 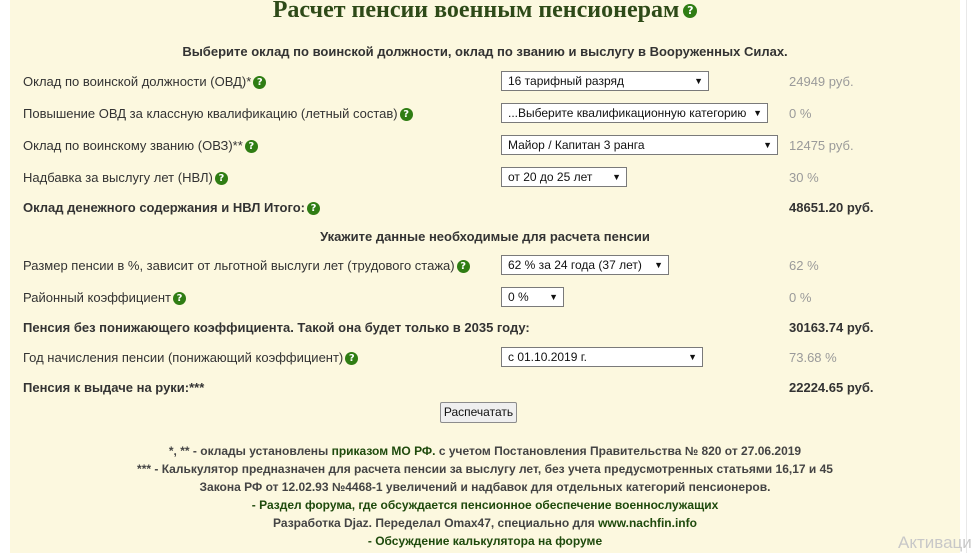 I want to click on pension-percent-select-value: 62 % за 24 года (37 лет), so click(x=575, y=265).